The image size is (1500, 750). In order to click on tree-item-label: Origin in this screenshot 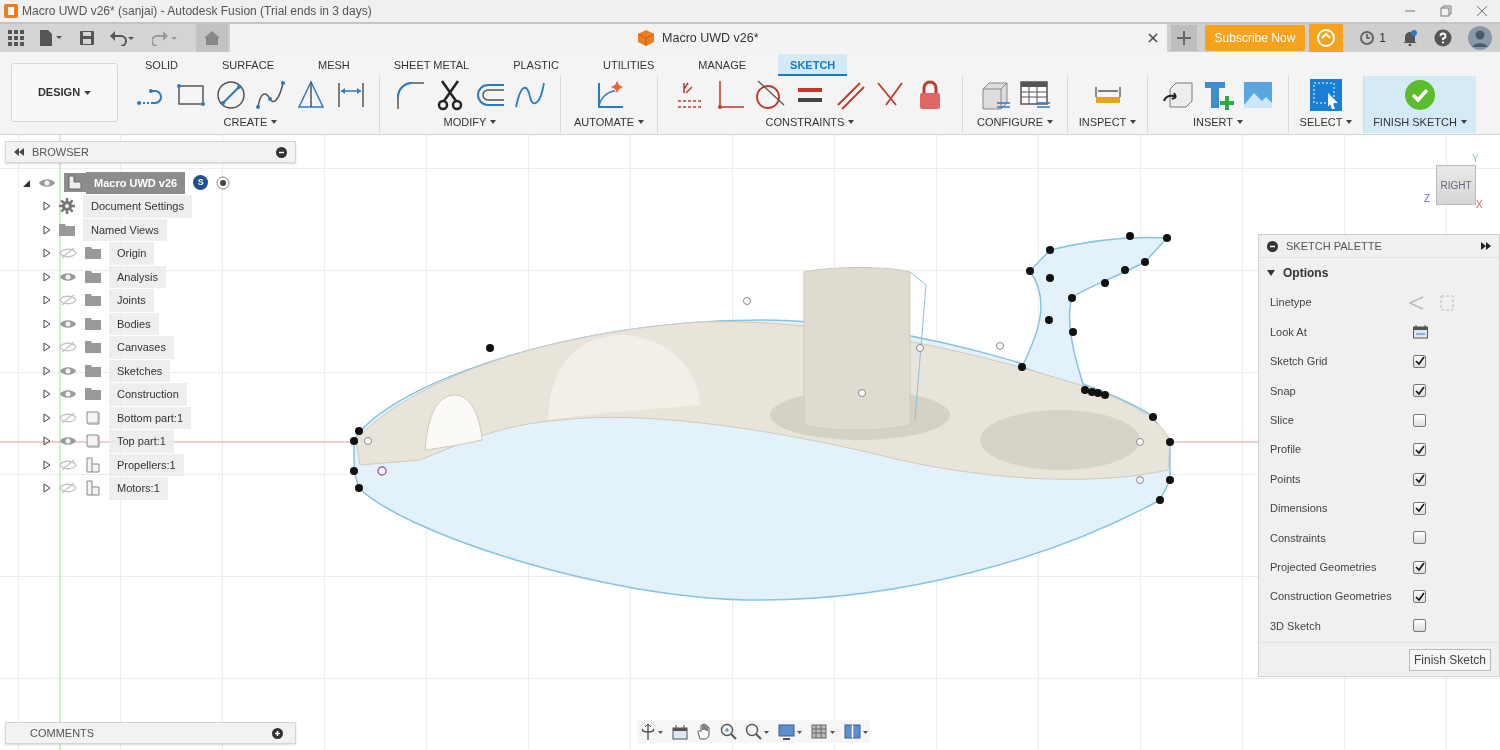, I will do `click(132, 253)`.